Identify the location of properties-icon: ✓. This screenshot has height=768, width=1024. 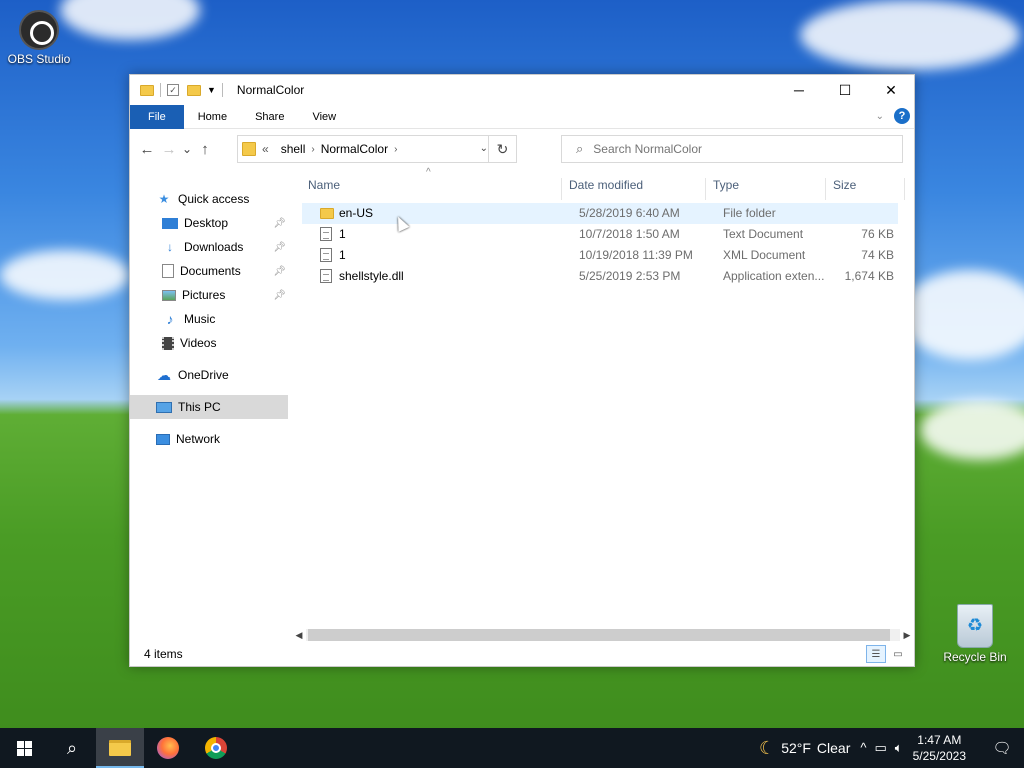
(173, 90).